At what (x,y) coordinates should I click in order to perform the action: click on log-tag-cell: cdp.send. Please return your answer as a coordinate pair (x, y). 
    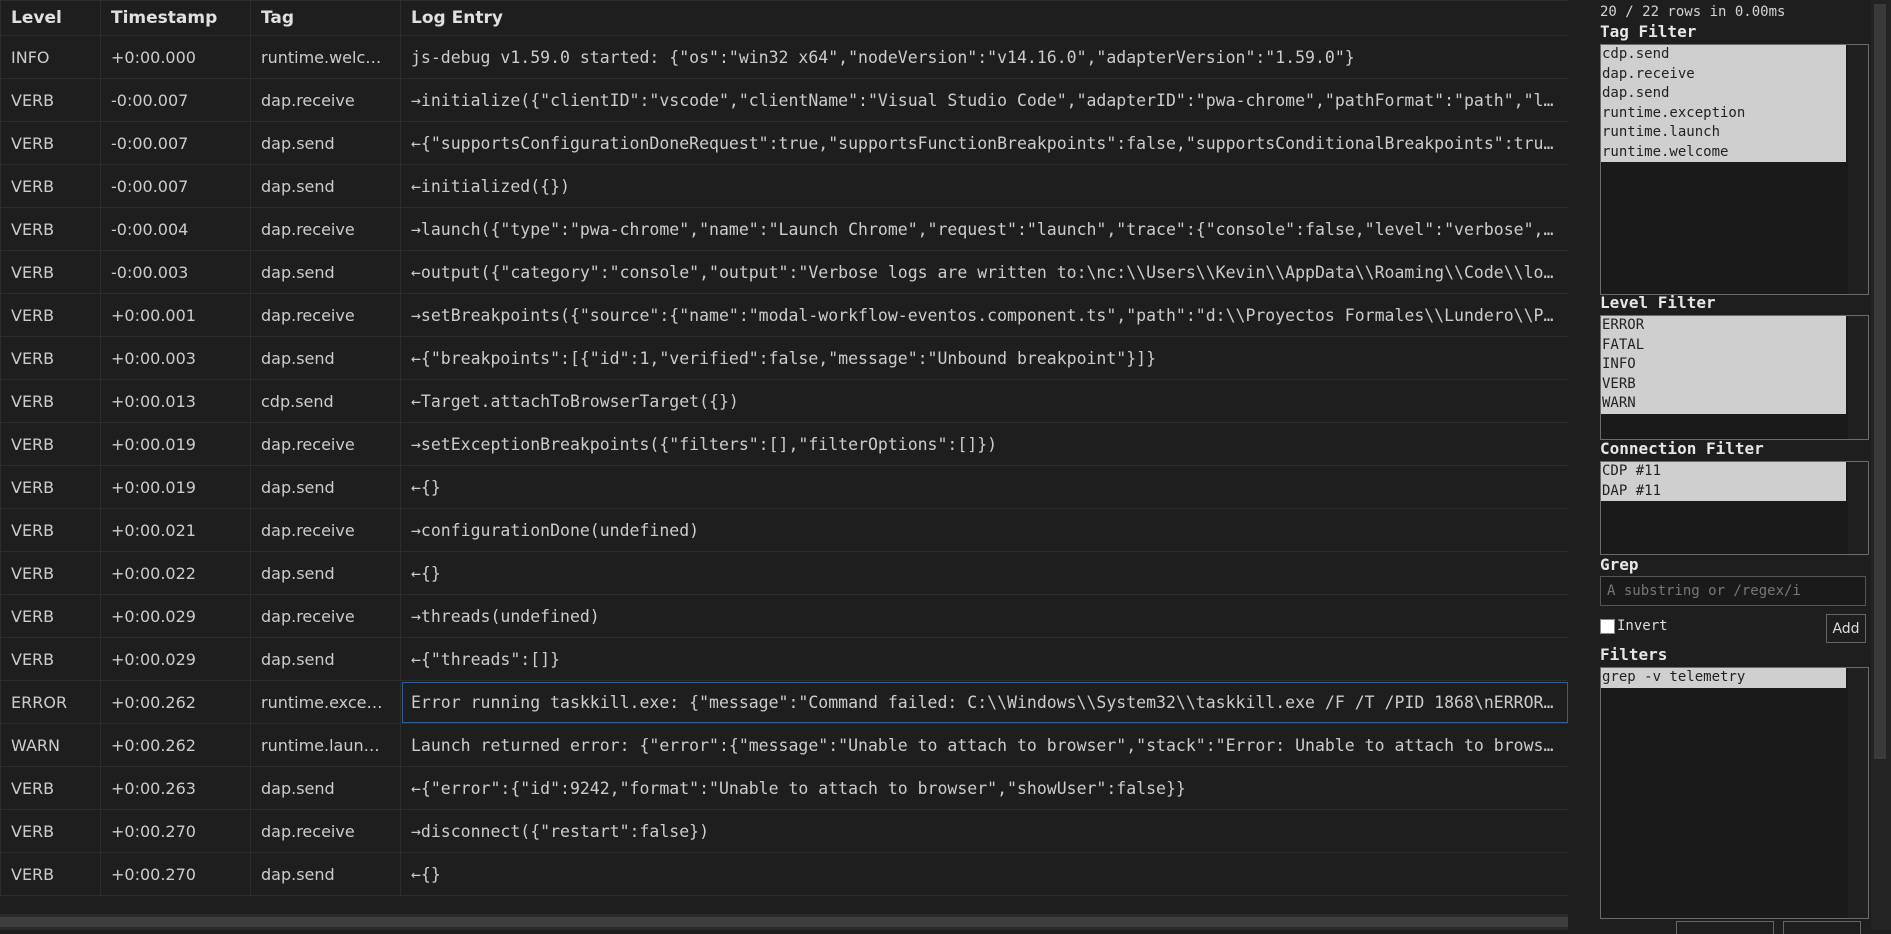
    Looking at the image, I should click on (325, 401).